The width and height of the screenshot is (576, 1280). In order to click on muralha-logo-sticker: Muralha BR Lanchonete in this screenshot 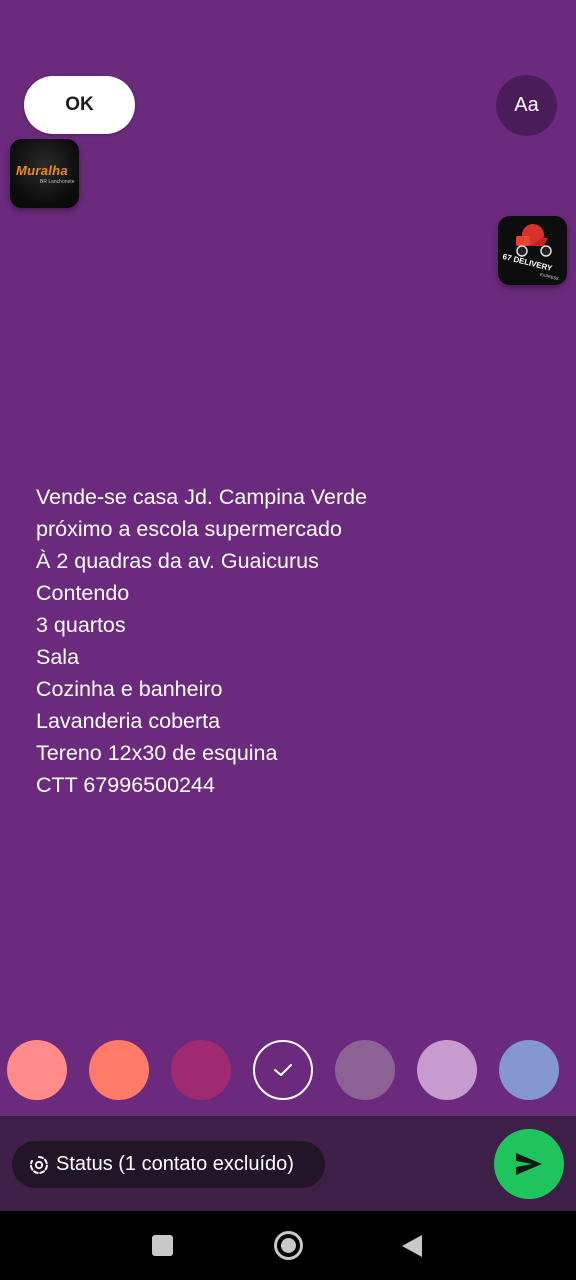, I will do `click(44, 173)`.